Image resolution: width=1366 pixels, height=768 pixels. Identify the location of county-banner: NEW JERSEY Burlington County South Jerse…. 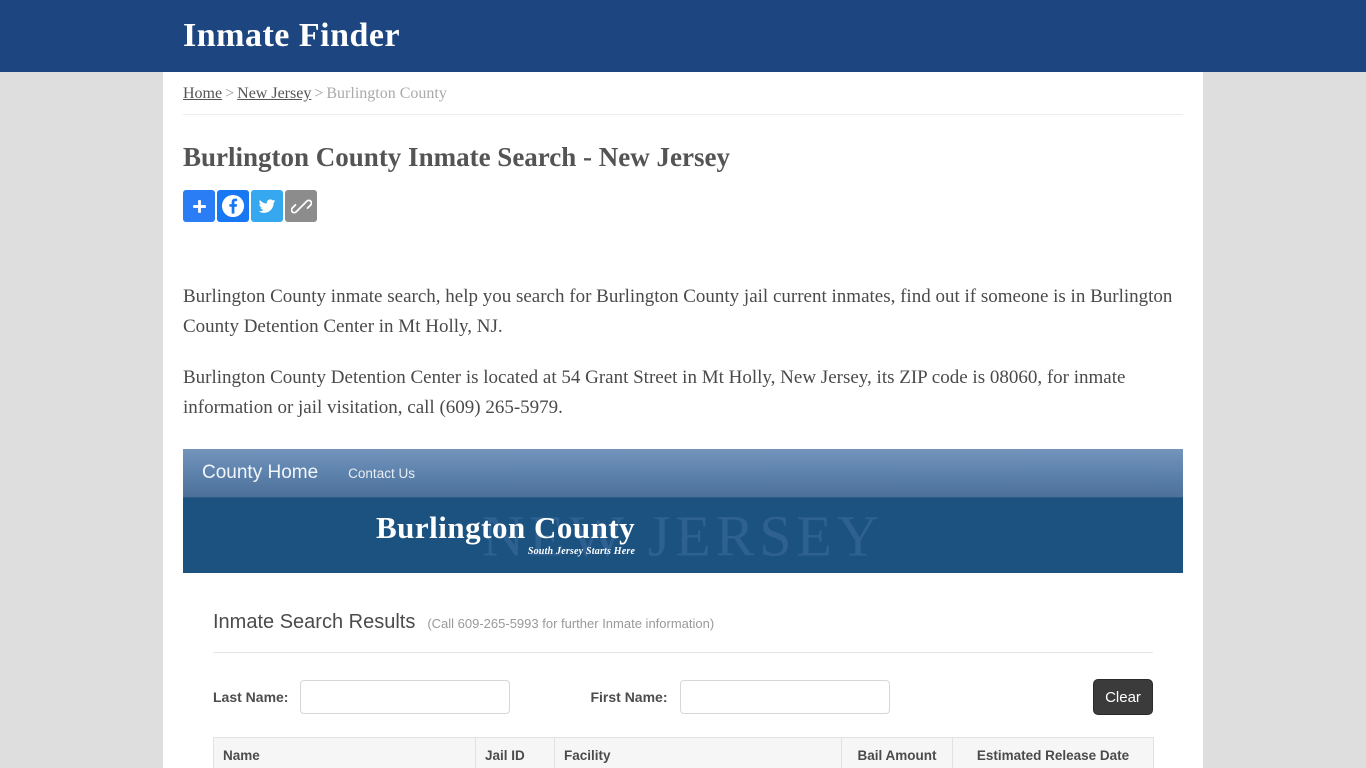
(683, 536).